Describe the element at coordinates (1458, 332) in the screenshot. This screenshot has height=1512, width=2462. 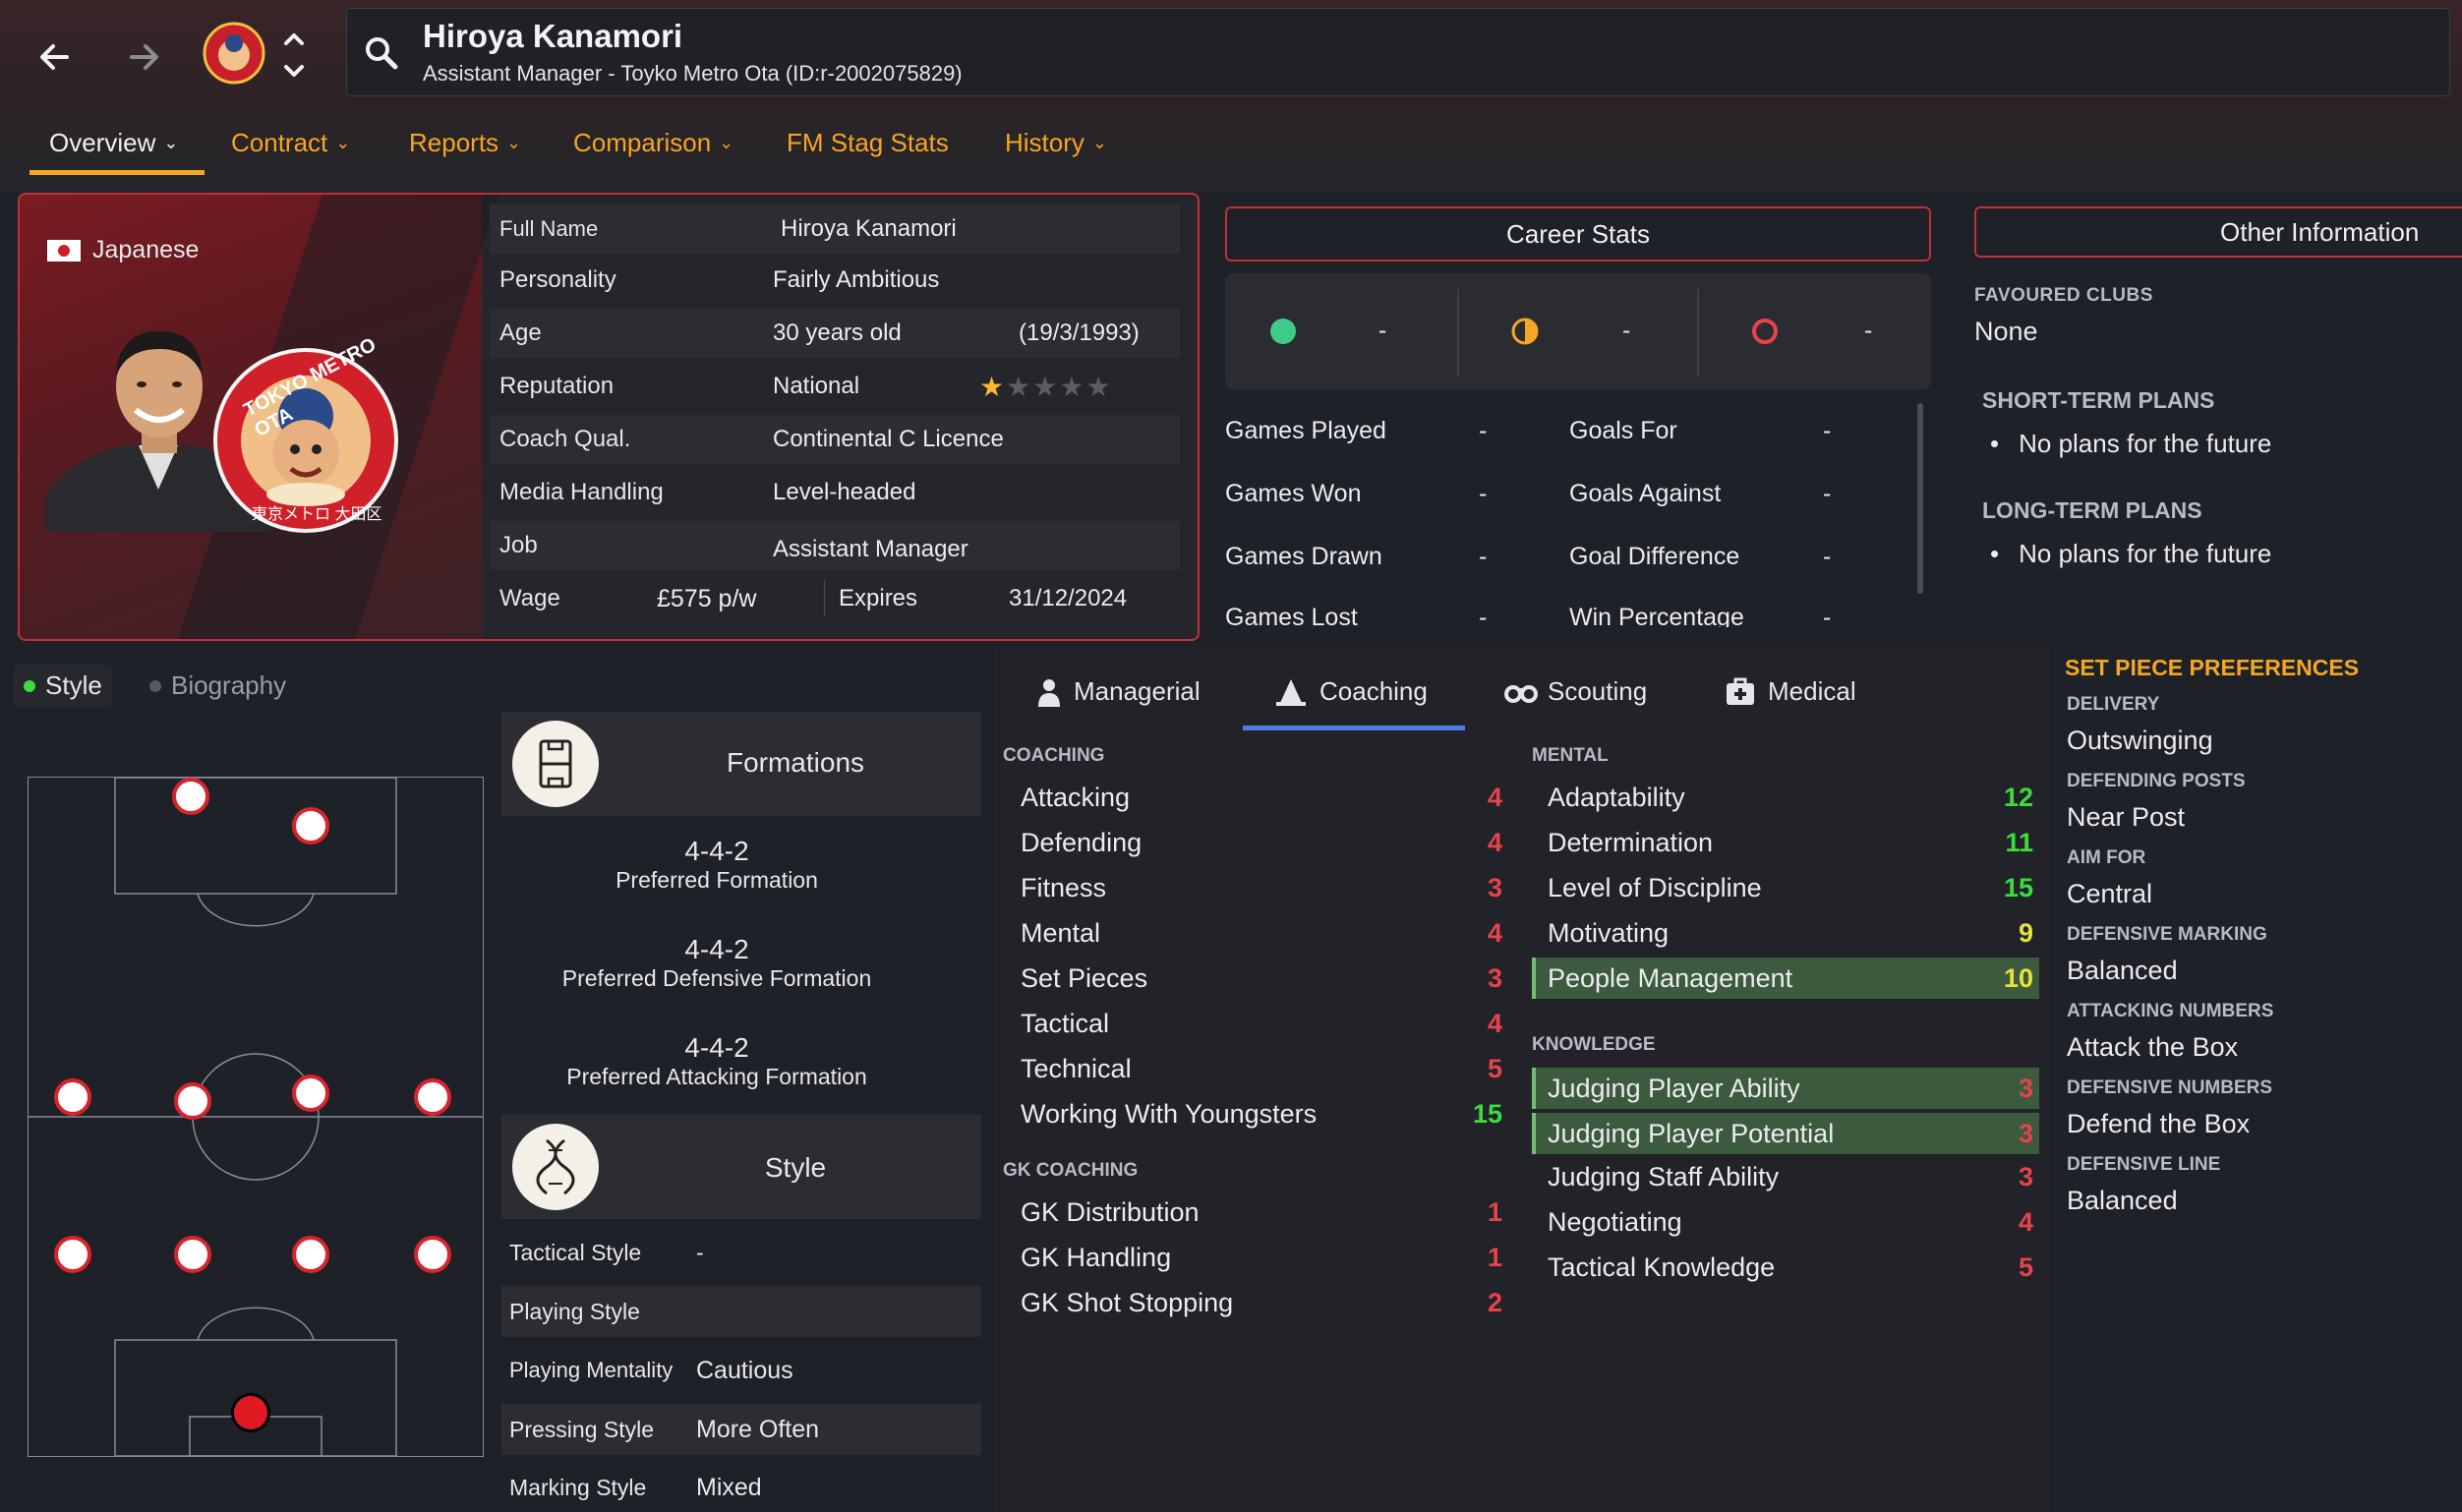
I see `divider` at that location.